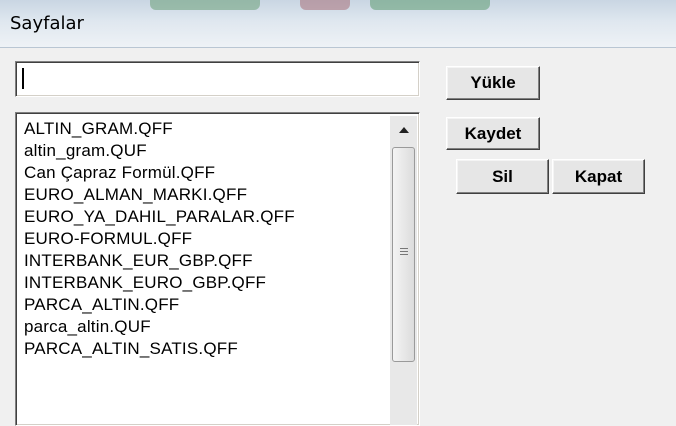 The image size is (676, 426). What do you see at coordinates (598, 176) in the screenshot?
I see `close-button: Kapat` at bounding box center [598, 176].